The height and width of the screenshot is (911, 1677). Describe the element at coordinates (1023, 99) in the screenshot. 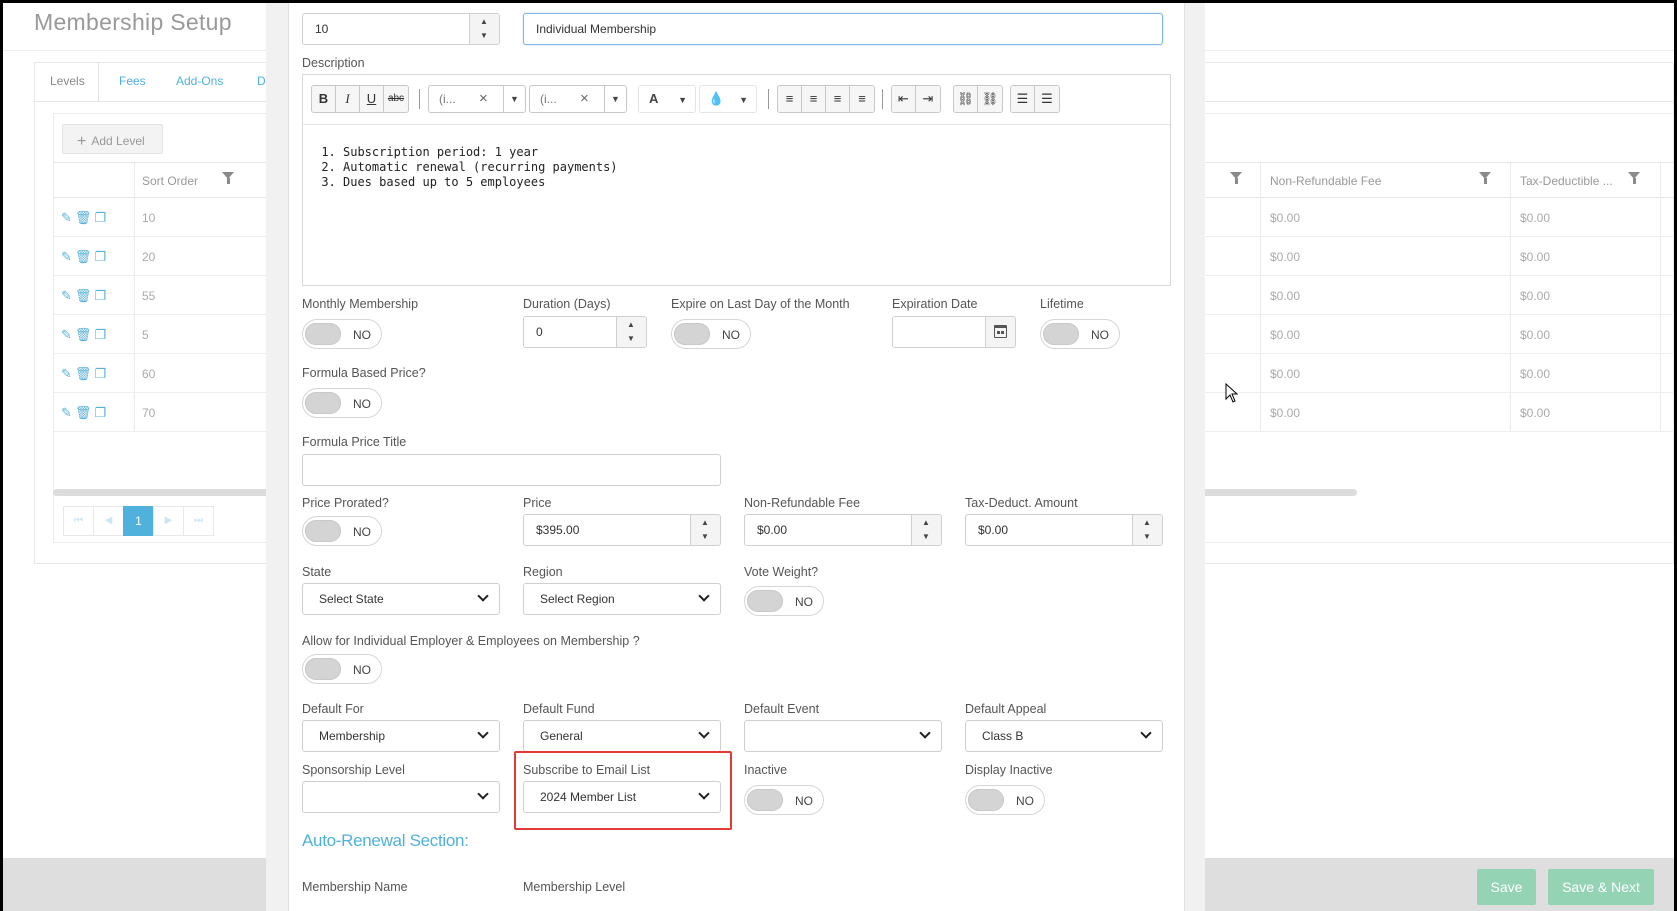

I see `numbered-list-icon: ☰` at that location.